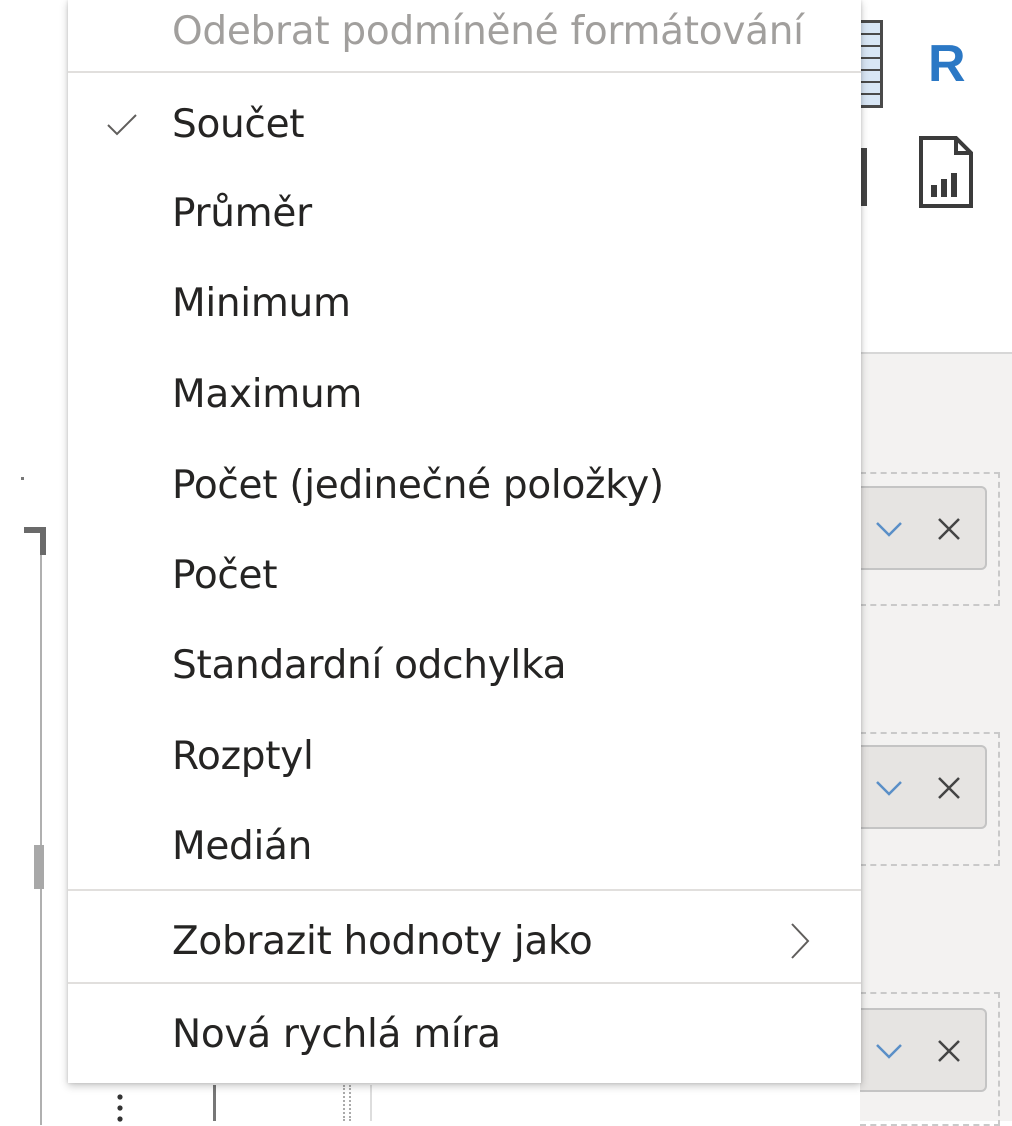 Image resolution: width=1012 pixels, height=1126 pixels. Describe the element at coordinates (22, 478) in the screenshot. I see `left-panel-dot` at that location.